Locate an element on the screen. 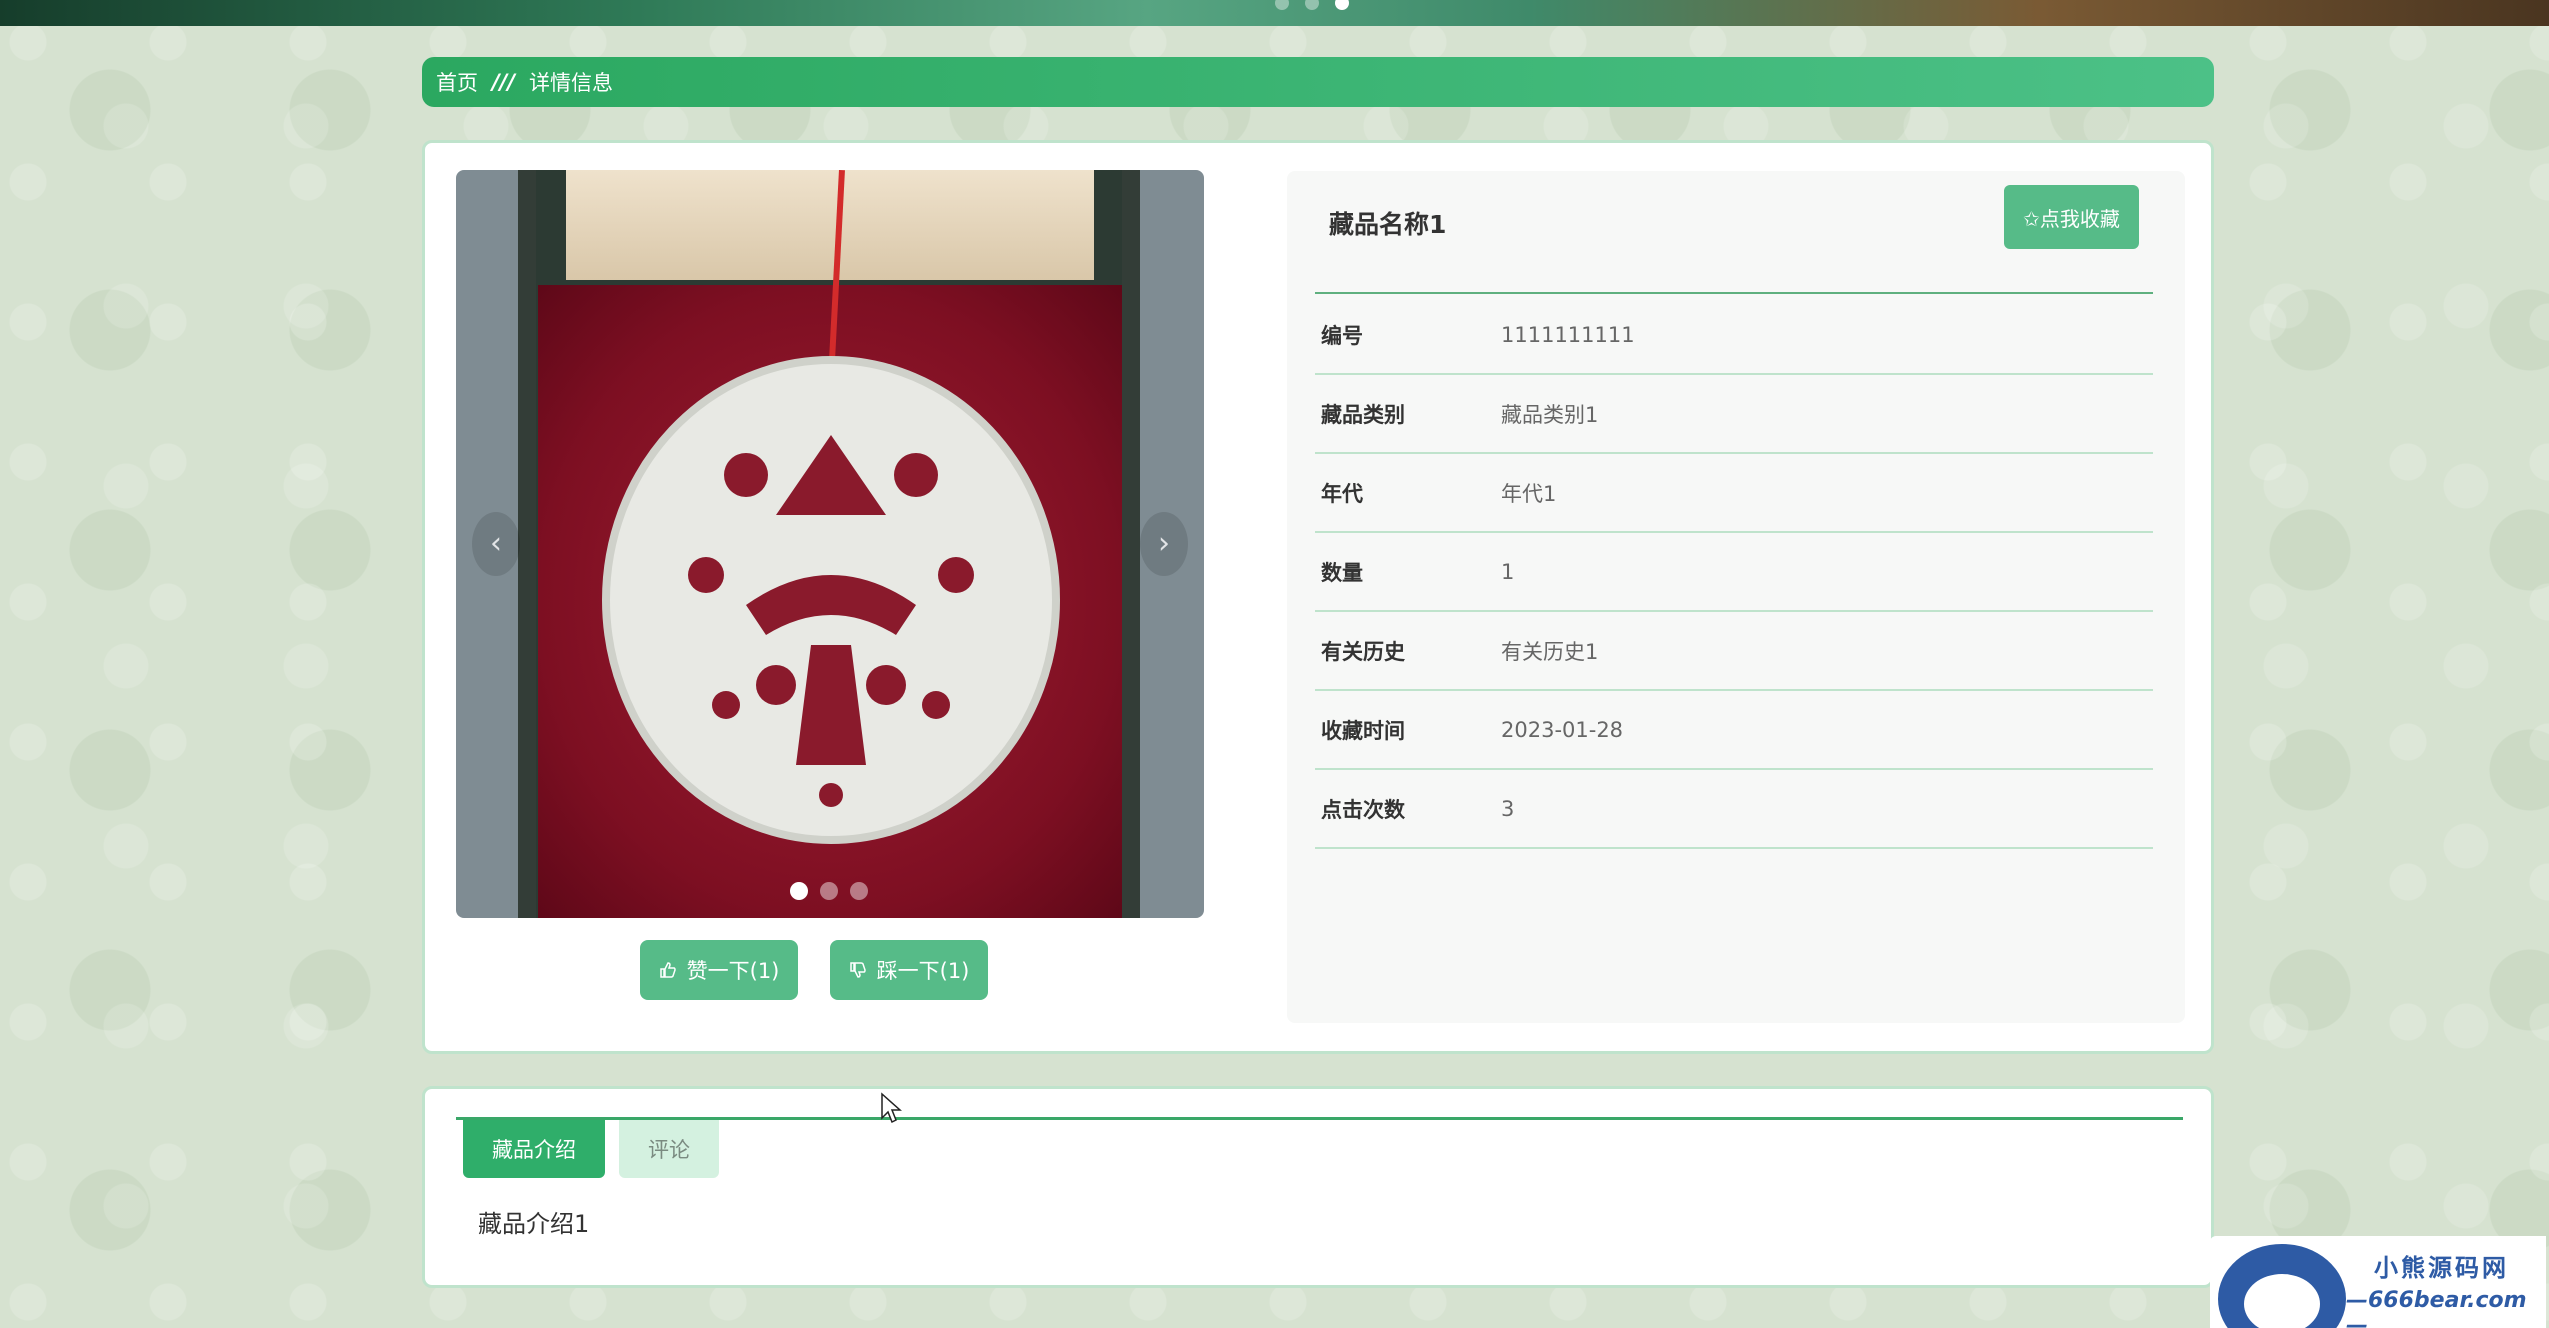 Image resolution: width=2549 pixels, height=1328 pixels. info-row-category: 藏品类别 藏品类别1 is located at coordinates (1734, 414).